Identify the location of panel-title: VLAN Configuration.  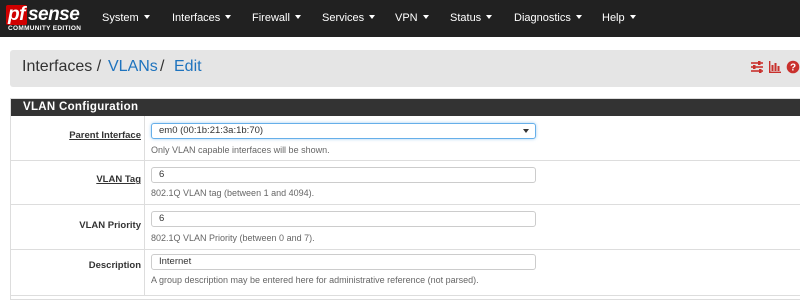
(405, 107).